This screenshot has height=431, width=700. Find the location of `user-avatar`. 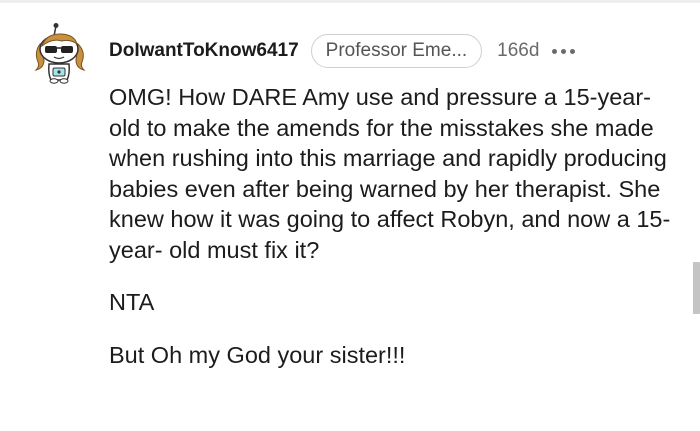

user-avatar is located at coordinates (60, 53).